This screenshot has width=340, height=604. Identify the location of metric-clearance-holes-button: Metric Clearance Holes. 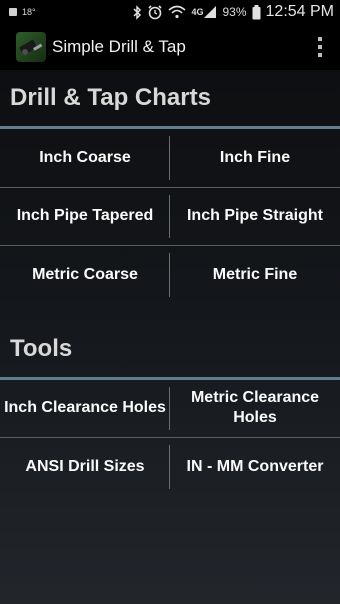
(255, 409).